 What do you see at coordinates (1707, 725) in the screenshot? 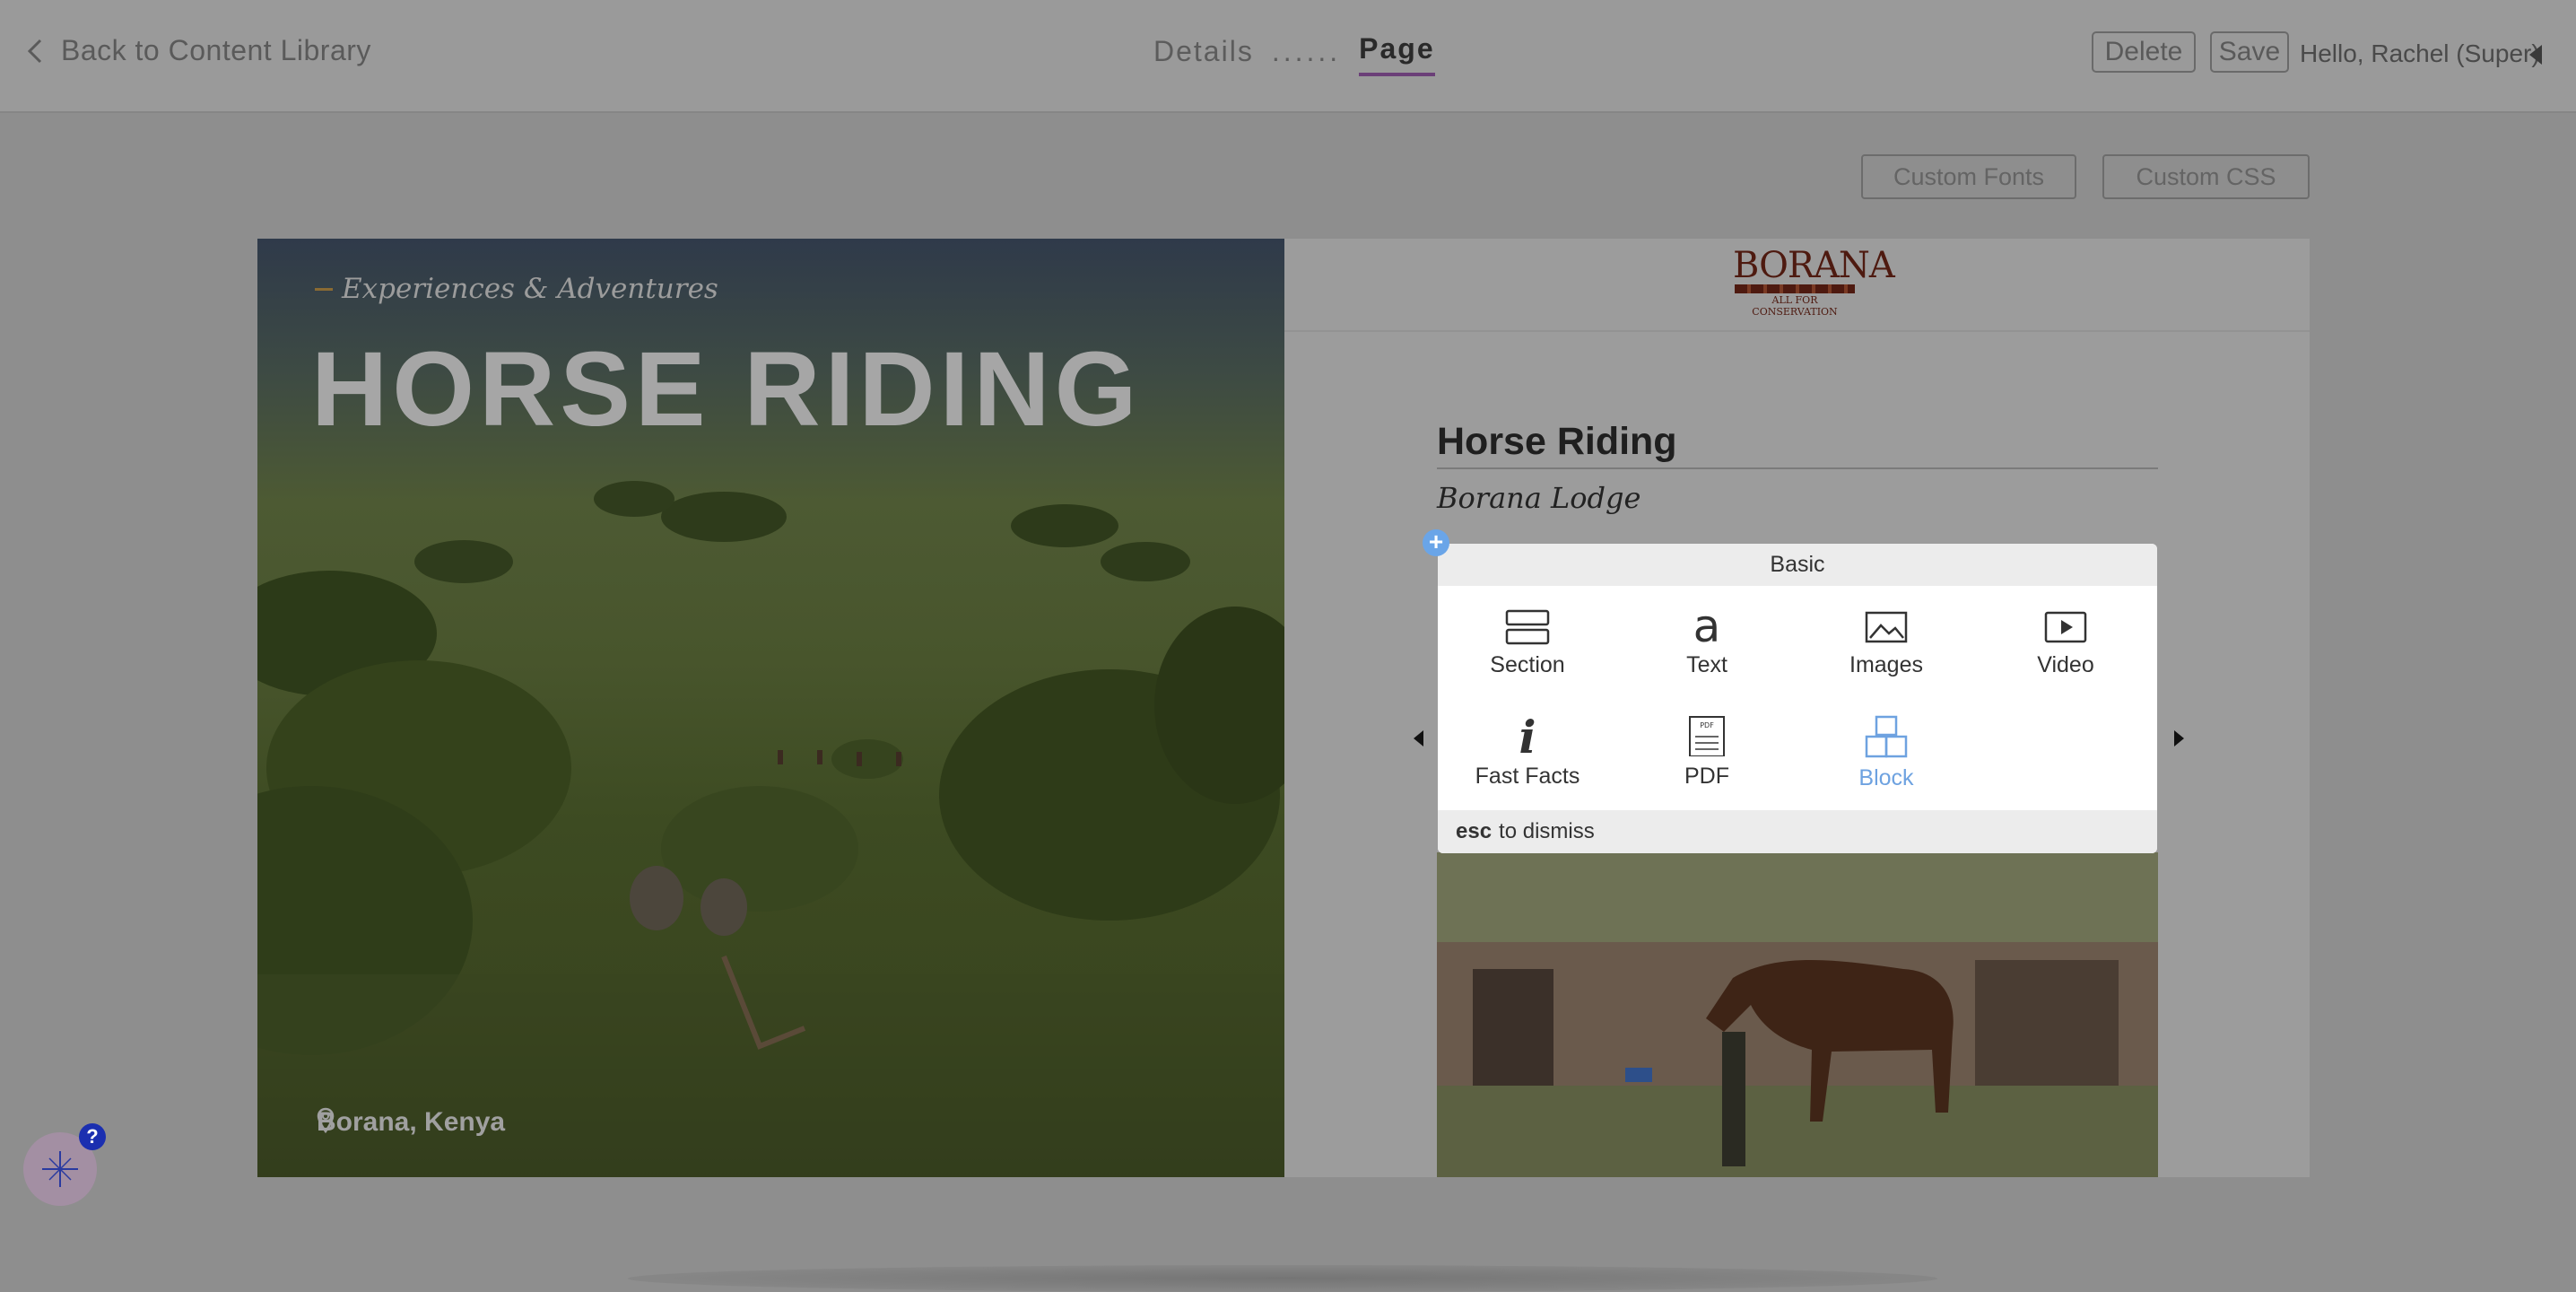
I see `svg-text: PDF` at bounding box center [1707, 725].